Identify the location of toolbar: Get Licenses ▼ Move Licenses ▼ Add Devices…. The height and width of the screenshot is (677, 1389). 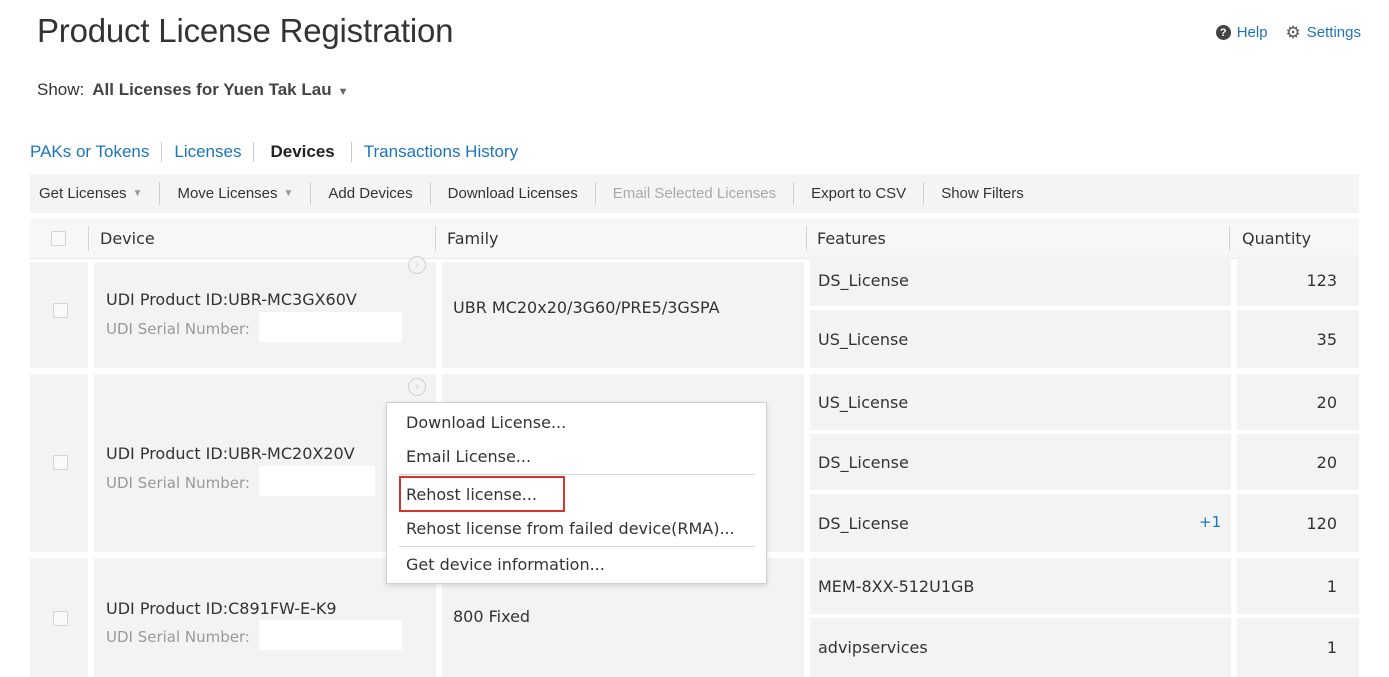
(694, 193).